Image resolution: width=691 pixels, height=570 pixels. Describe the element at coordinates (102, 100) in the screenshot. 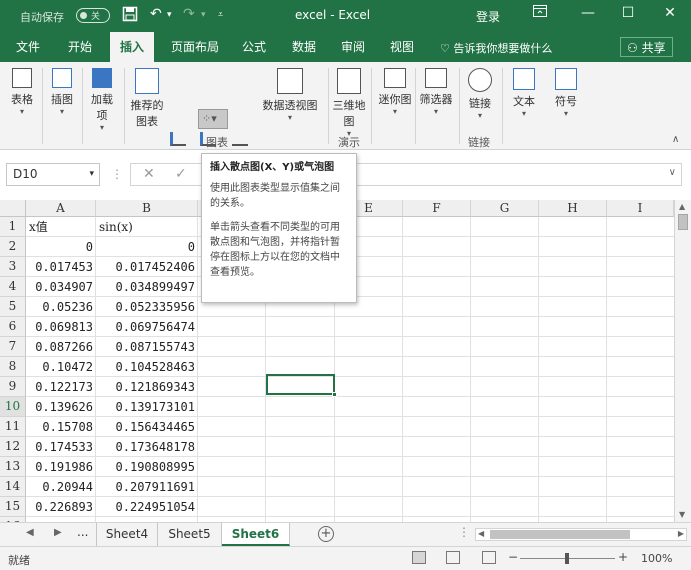

I see `addins-button: 加载项 ▾` at that location.